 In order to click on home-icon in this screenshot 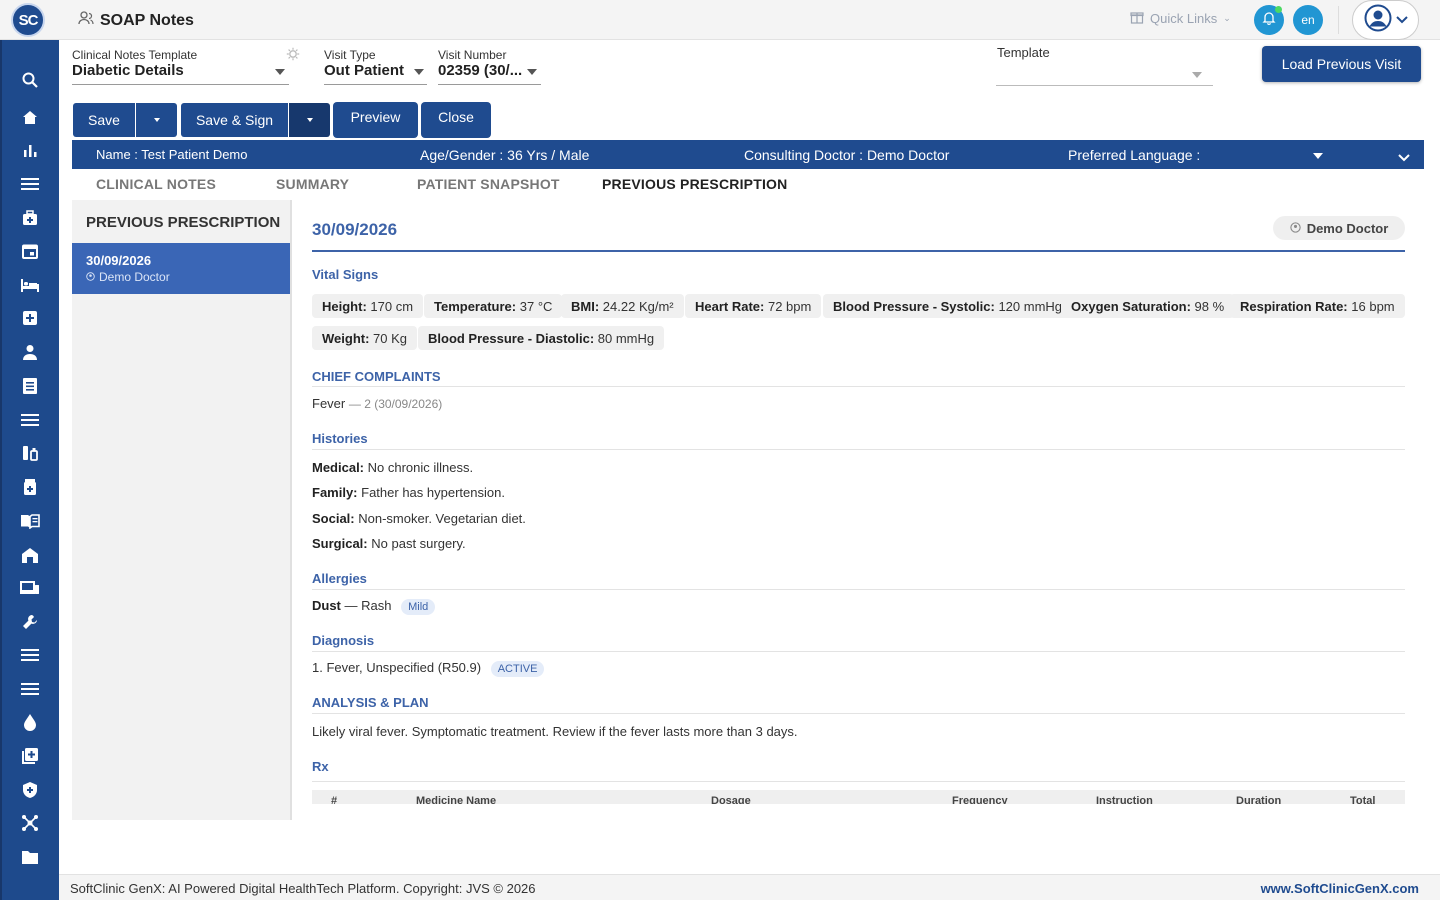, I will do `click(30, 117)`.